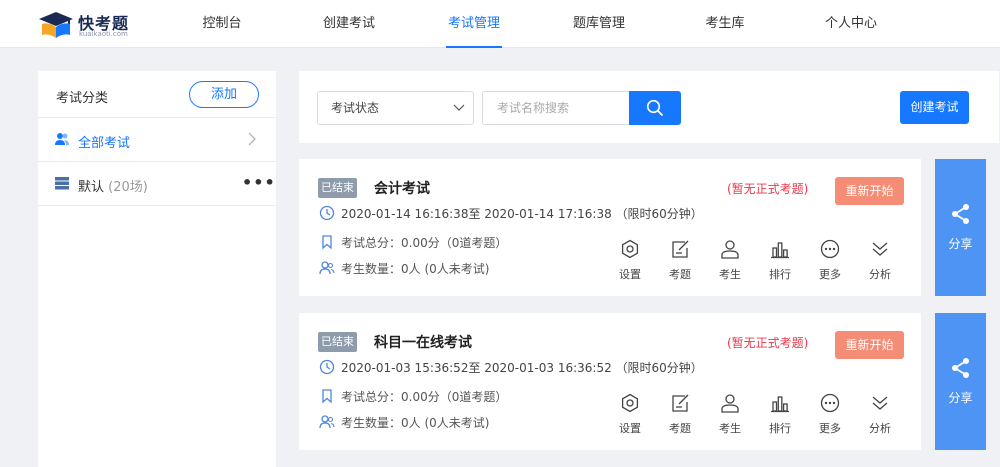  What do you see at coordinates (157, 140) in the screenshot?
I see `sidebar-item-all-exams: 全部考试` at bounding box center [157, 140].